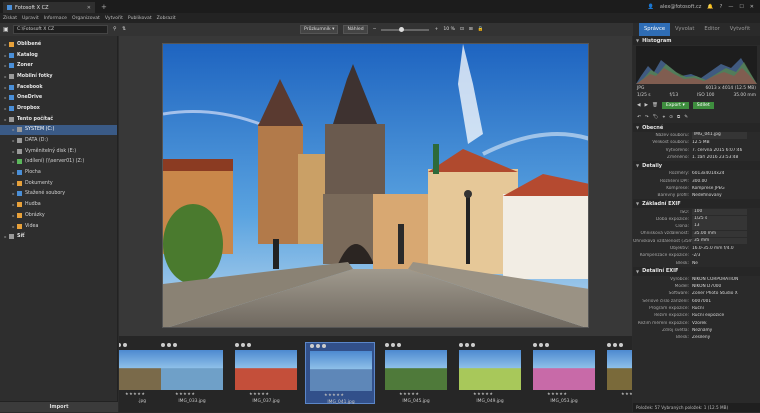 This screenshot has width=760, height=413. Describe the element at coordinates (355, 29) in the screenshot. I see `preview-view-button: Náhled` at that location.